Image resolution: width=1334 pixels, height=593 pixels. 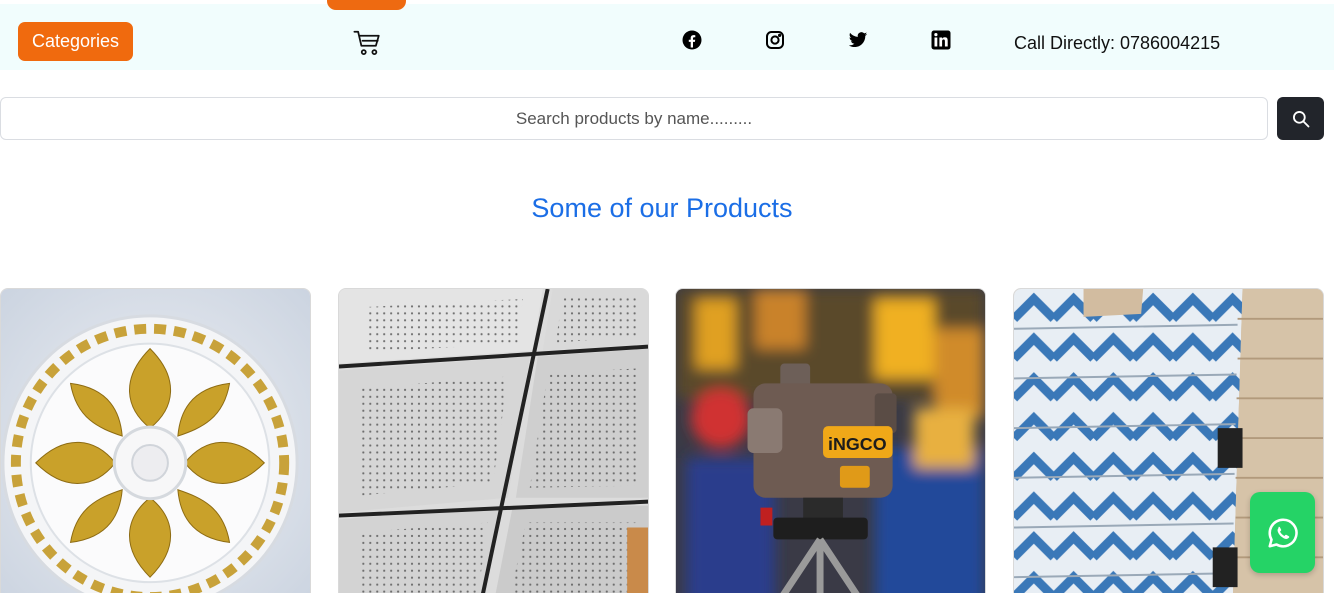 I want to click on top-bar: Categories Call Directly: 0786004215, so click(x=667, y=35).